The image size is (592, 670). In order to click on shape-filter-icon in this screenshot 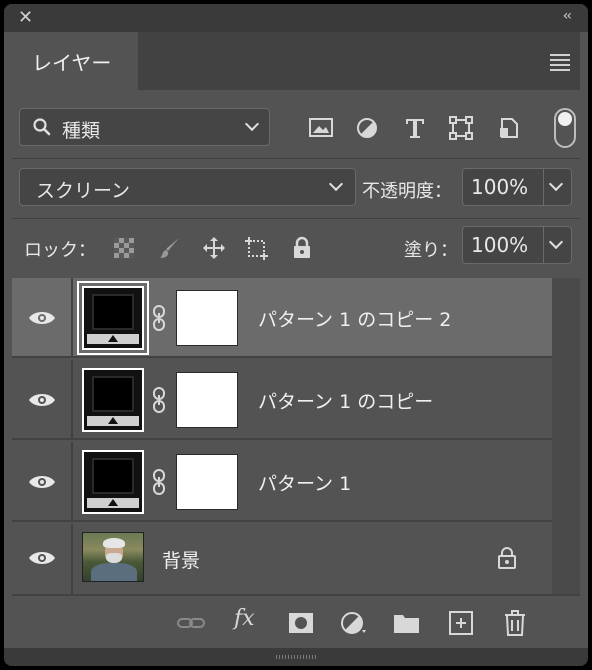, I will do `click(461, 128)`.